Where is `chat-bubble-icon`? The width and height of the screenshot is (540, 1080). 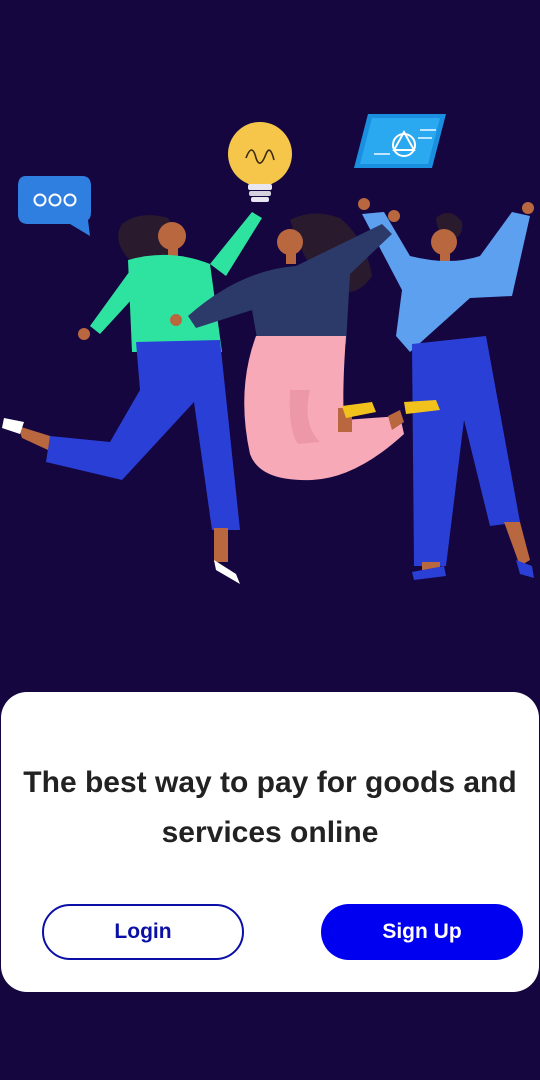
chat-bubble-icon is located at coordinates (54, 206).